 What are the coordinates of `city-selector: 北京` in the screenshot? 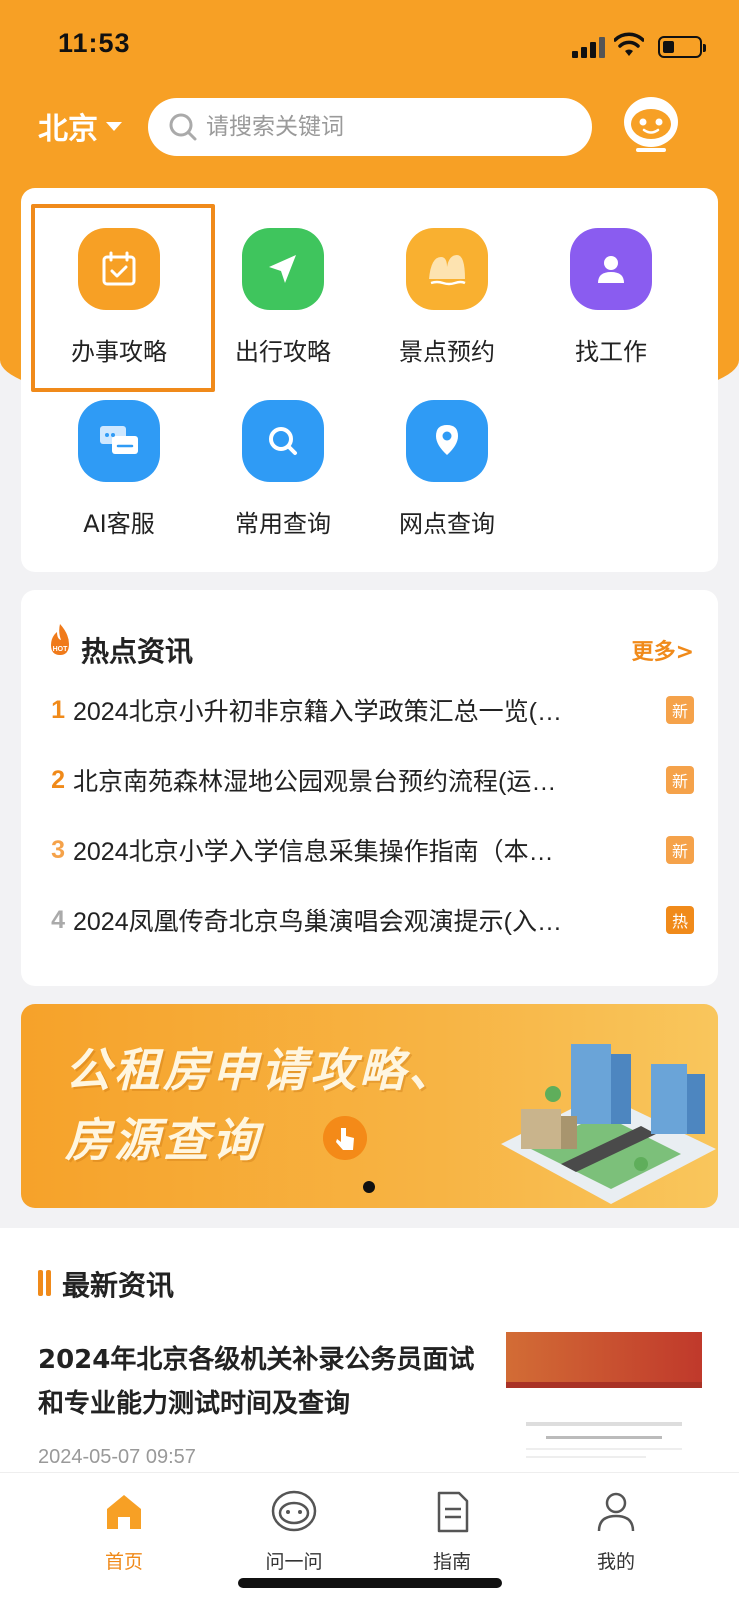 It's located at (80, 126).